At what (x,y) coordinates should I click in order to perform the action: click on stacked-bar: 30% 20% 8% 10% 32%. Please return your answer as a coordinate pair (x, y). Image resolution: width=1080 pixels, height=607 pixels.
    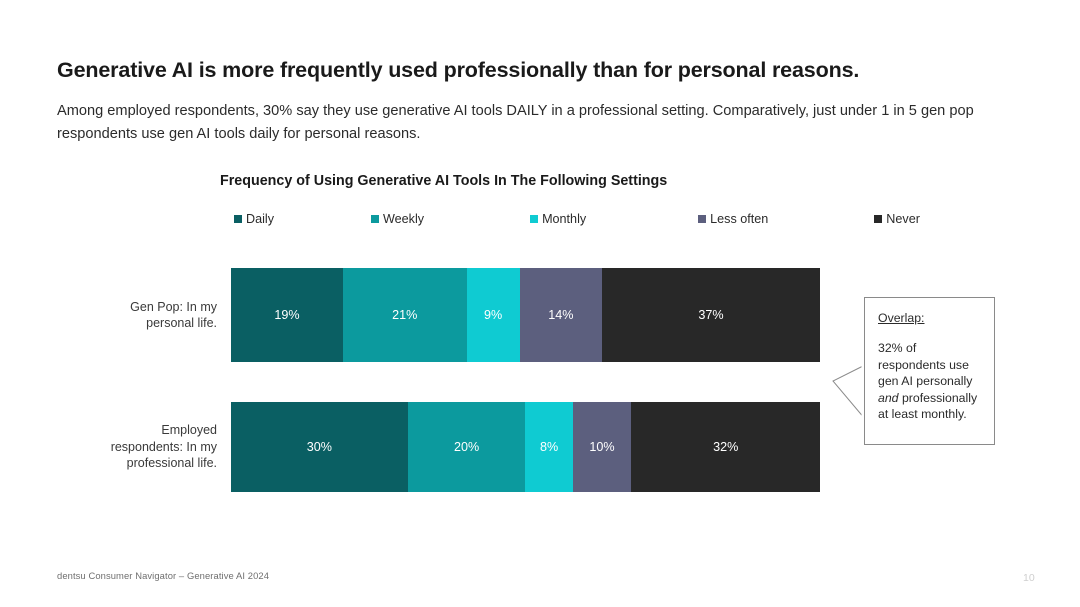
    Looking at the image, I should click on (525, 447).